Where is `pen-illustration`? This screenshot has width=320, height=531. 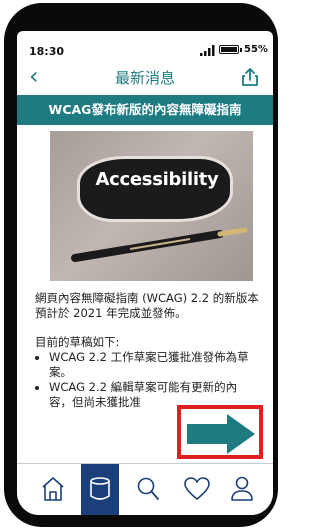
pen-illustration is located at coordinates (159, 244).